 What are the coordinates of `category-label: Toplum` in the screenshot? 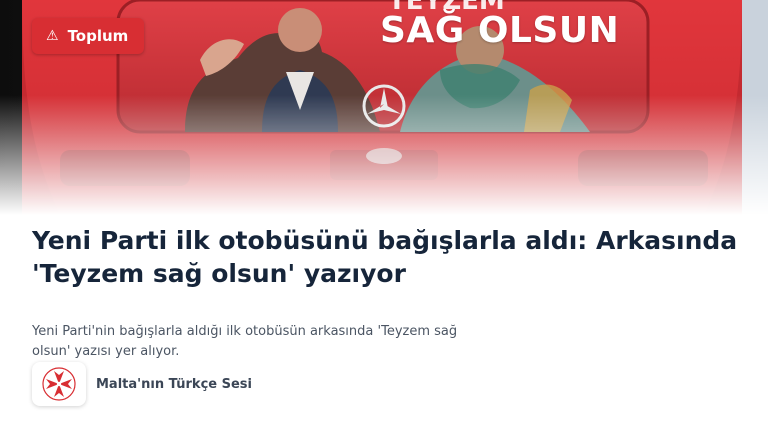 It's located at (98, 36).